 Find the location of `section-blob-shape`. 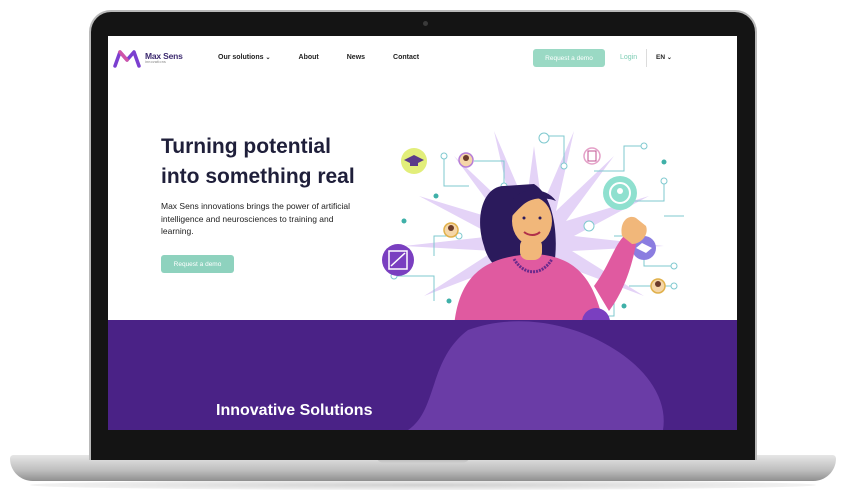

section-blob-shape is located at coordinates (536, 375).